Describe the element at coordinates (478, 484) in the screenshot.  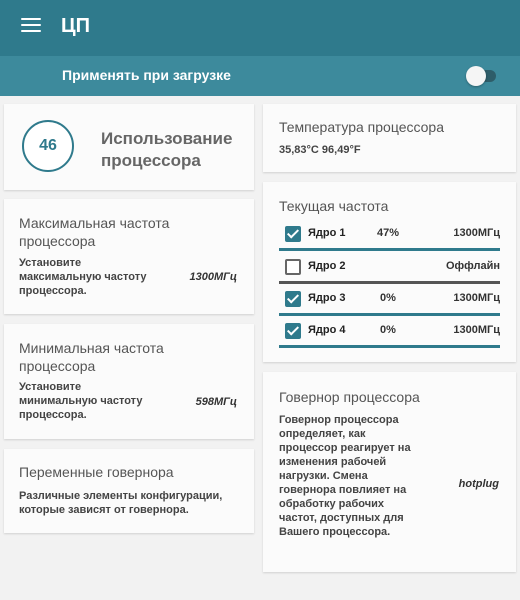
I see `governor-value: hotplug` at that location.